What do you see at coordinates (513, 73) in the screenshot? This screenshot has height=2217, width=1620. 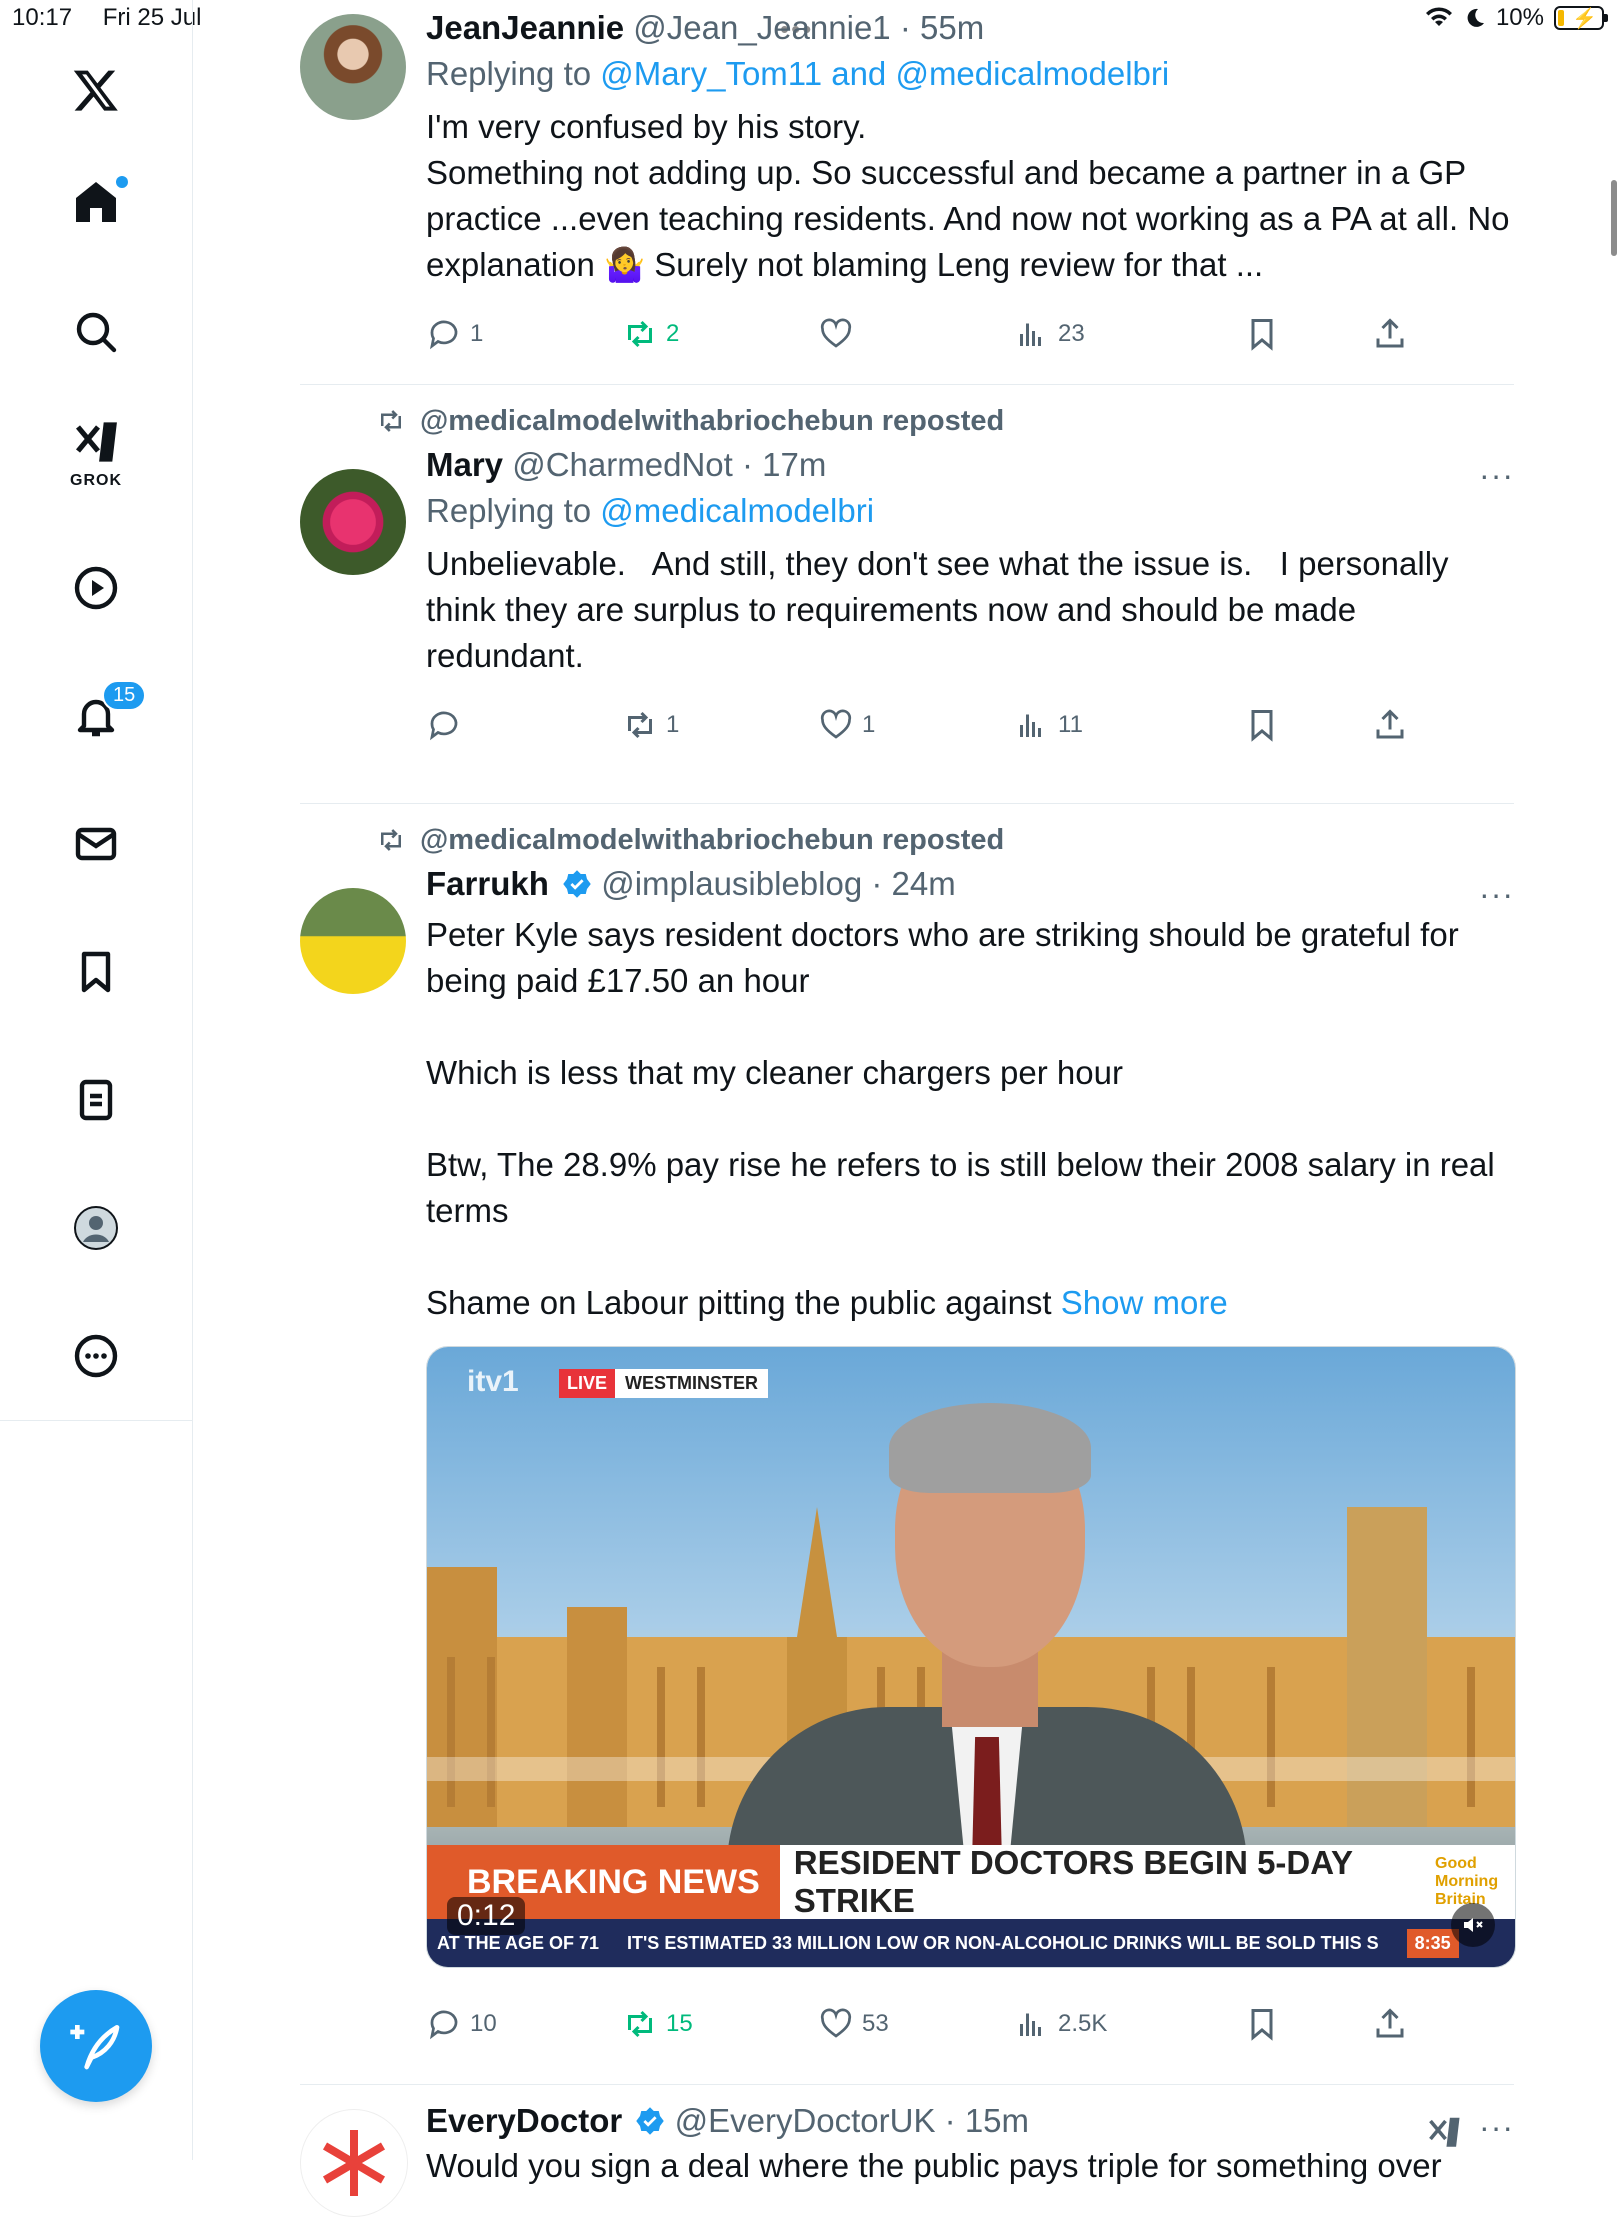 I see `replying-prefix: Replying to` at bounding box center [513, 73].